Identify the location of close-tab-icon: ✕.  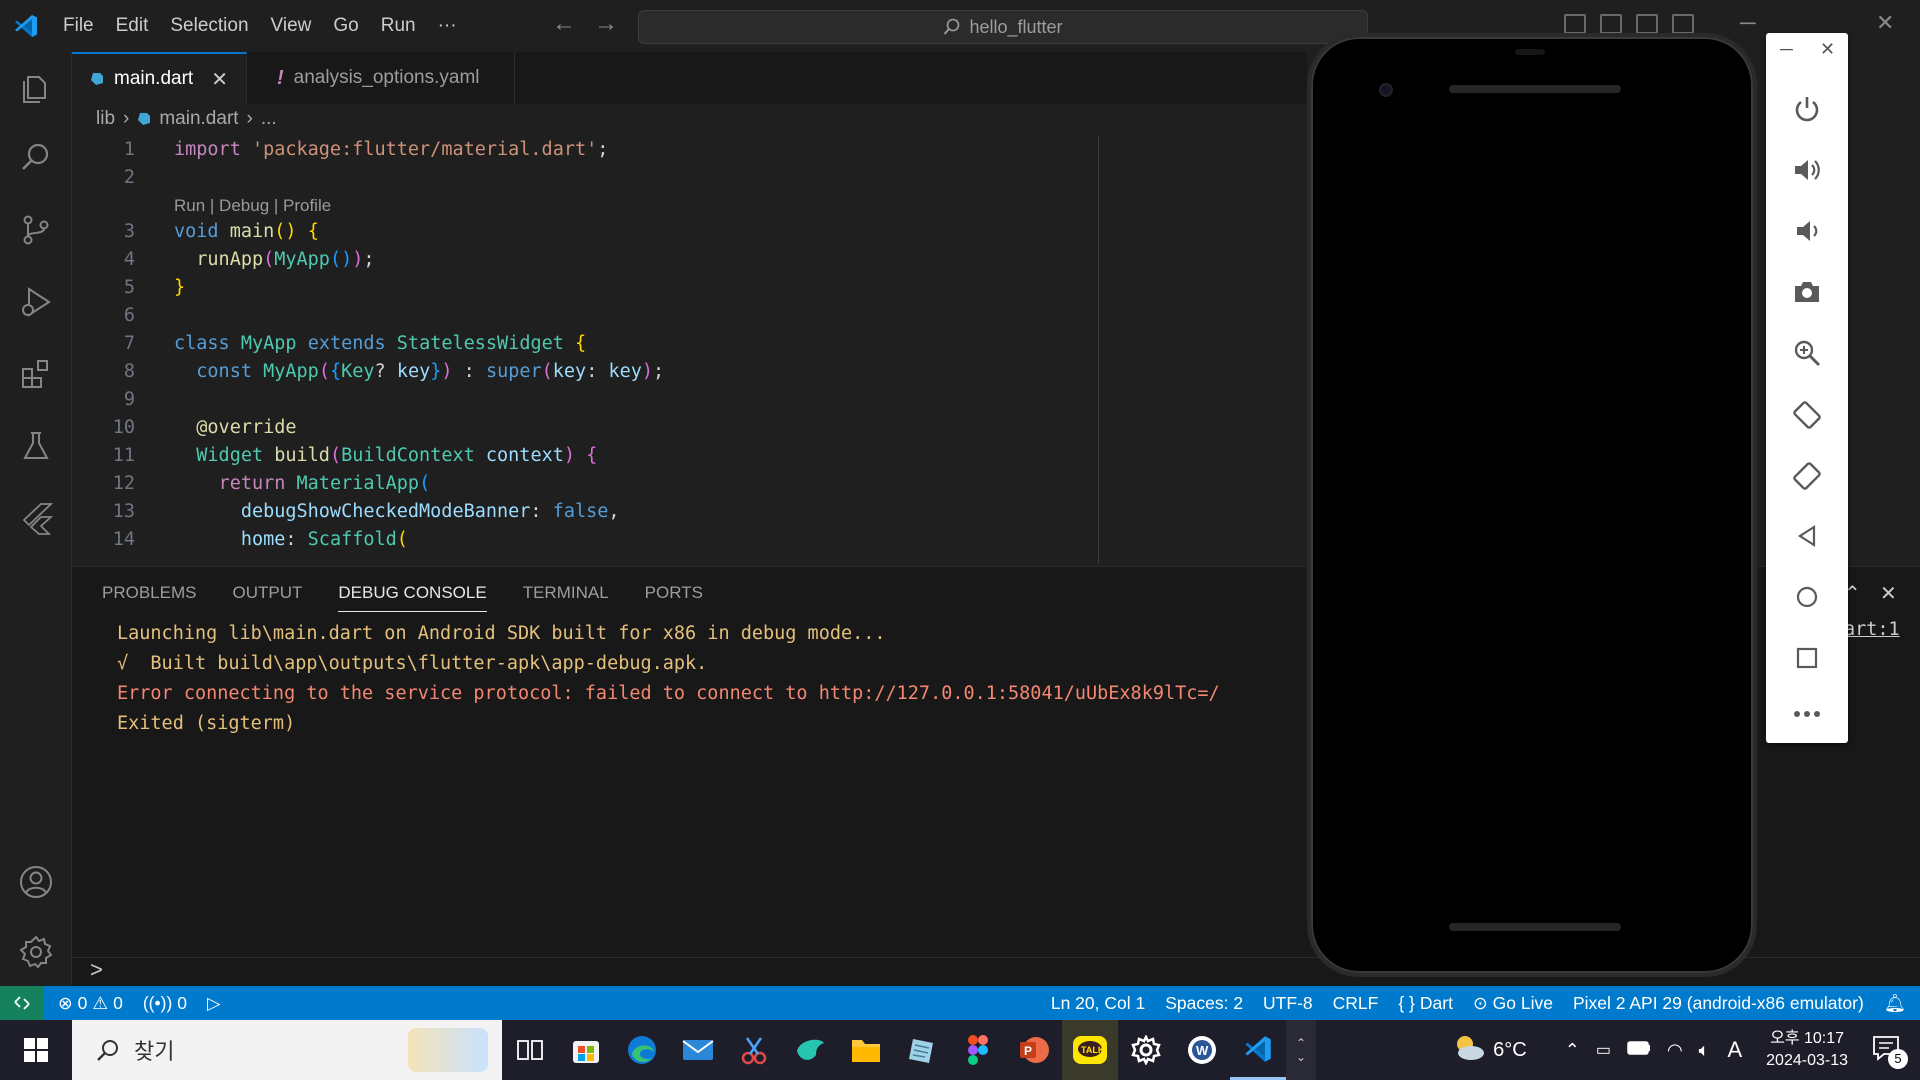
(219, 79).